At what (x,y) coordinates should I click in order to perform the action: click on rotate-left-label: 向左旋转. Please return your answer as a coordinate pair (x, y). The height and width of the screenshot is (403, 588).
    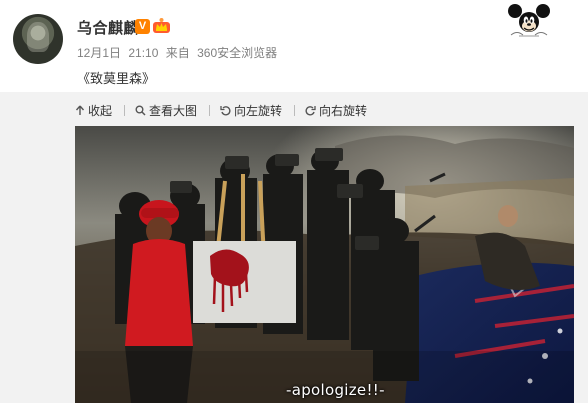
    Looking at the image, I should click on (258, 110).